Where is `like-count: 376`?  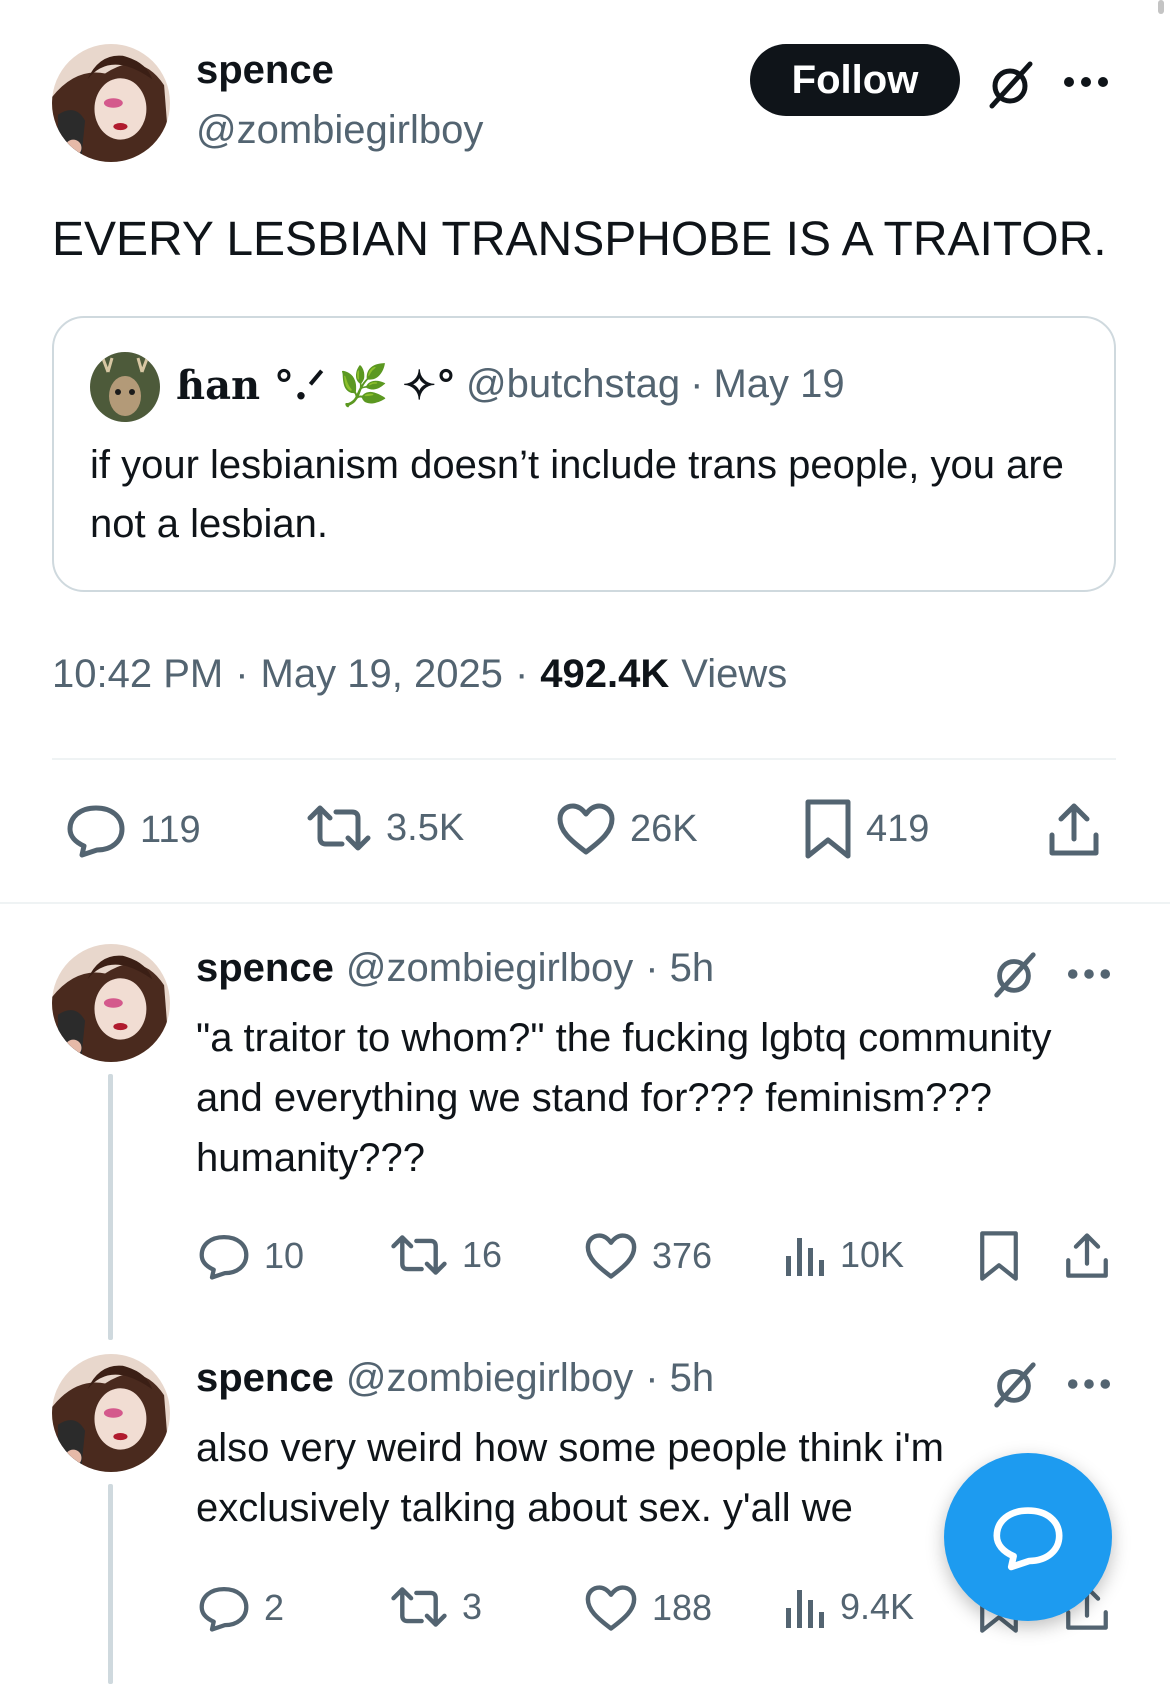 like-count: 376 is located at coordinates (682, 1255).